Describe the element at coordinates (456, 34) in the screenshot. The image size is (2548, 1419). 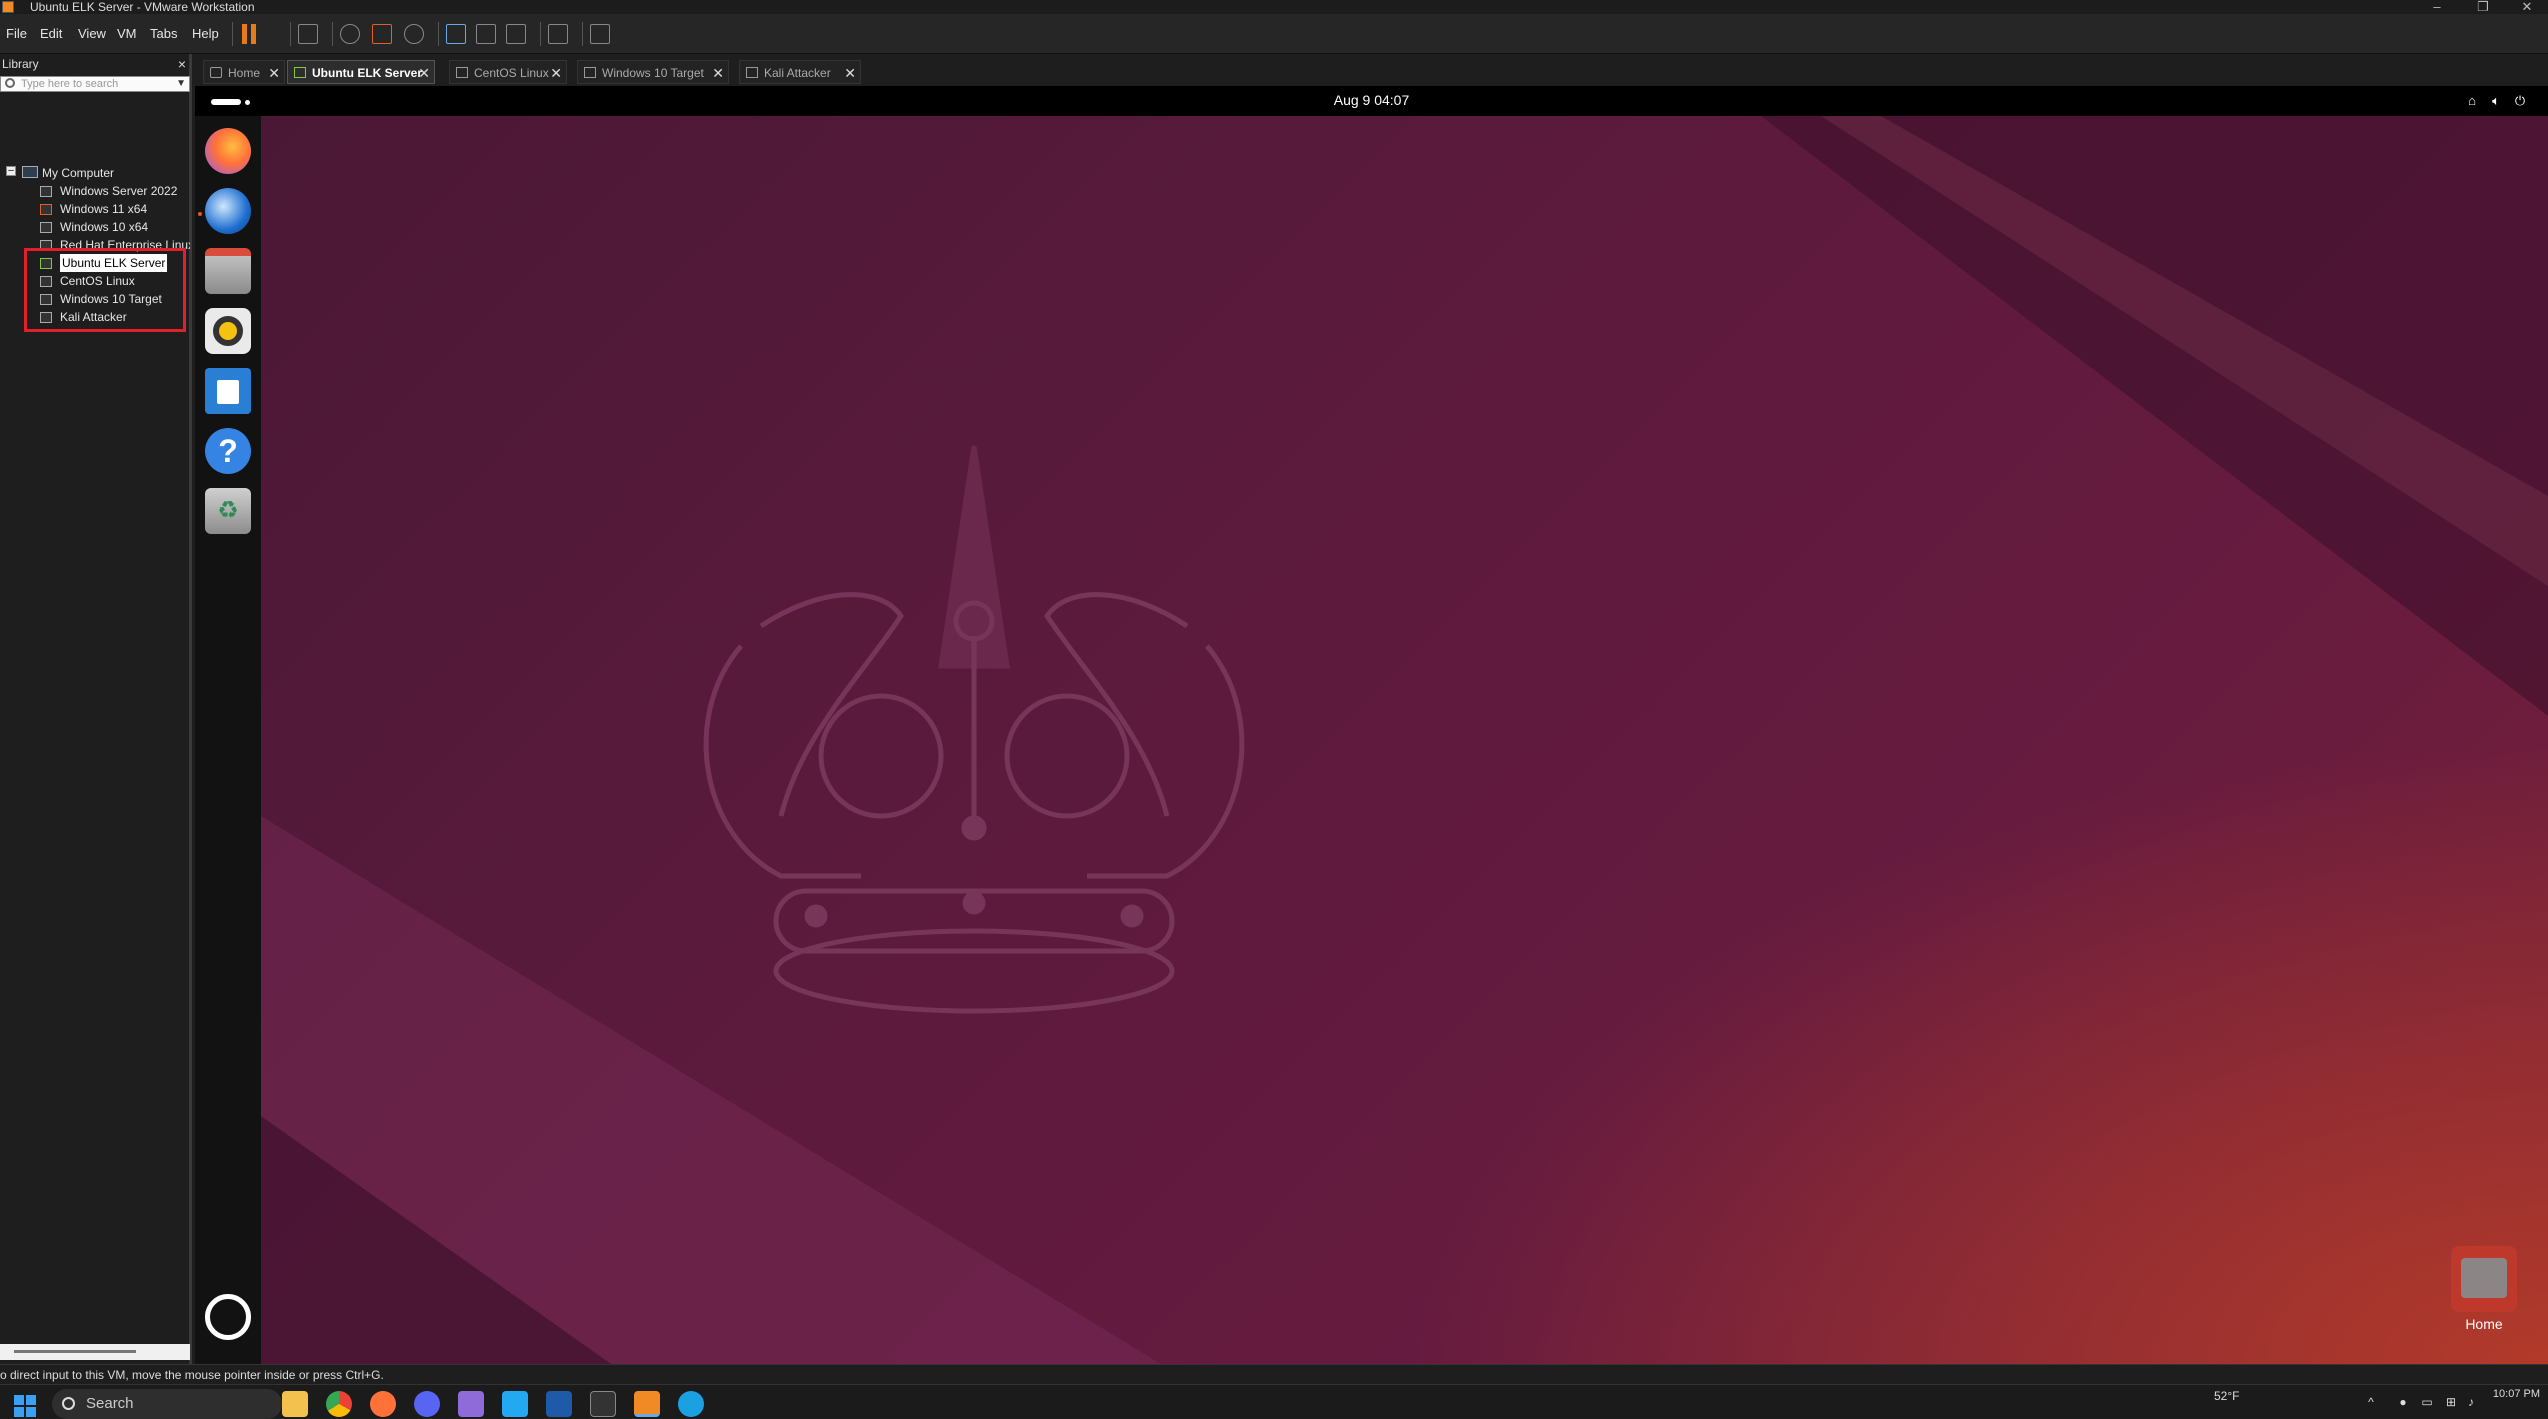
I see `show-library-icon` at that location.